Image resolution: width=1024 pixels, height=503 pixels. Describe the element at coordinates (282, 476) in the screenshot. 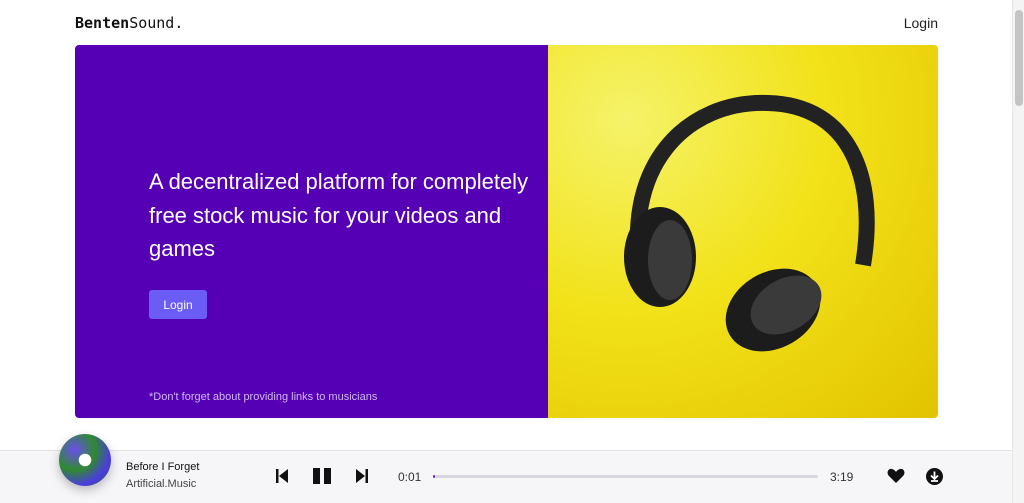

I see `previous-icon` at that location.